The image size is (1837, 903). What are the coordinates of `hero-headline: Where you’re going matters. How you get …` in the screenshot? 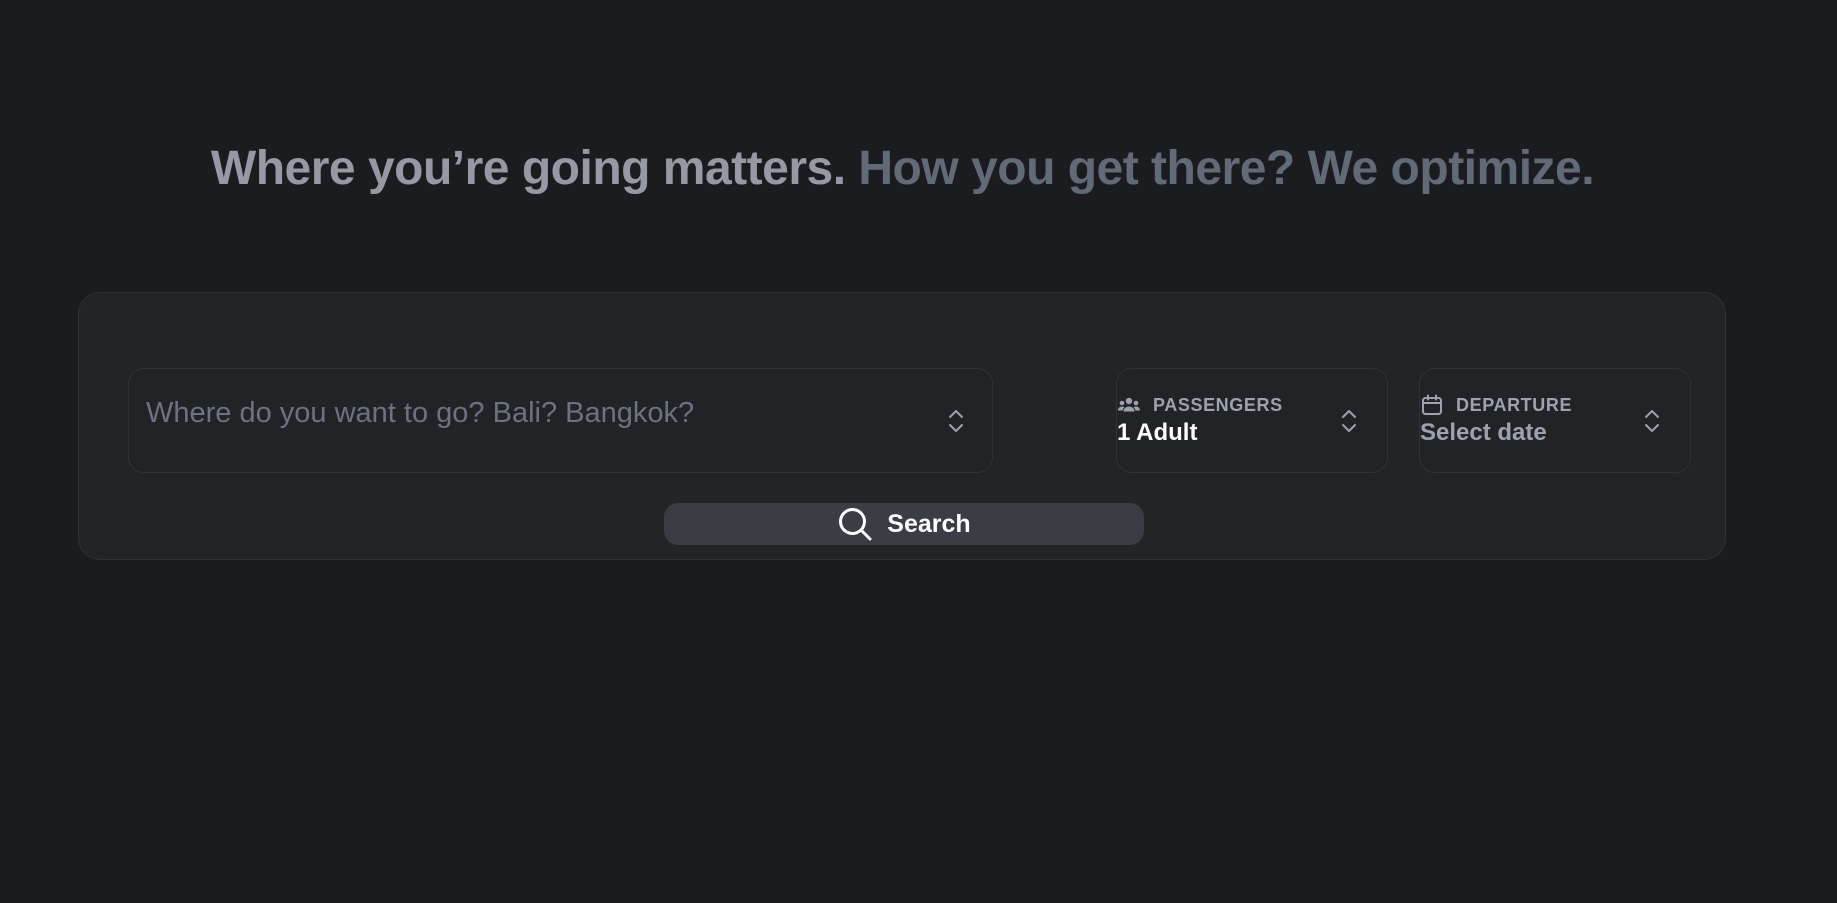 It's located at (902, 169).